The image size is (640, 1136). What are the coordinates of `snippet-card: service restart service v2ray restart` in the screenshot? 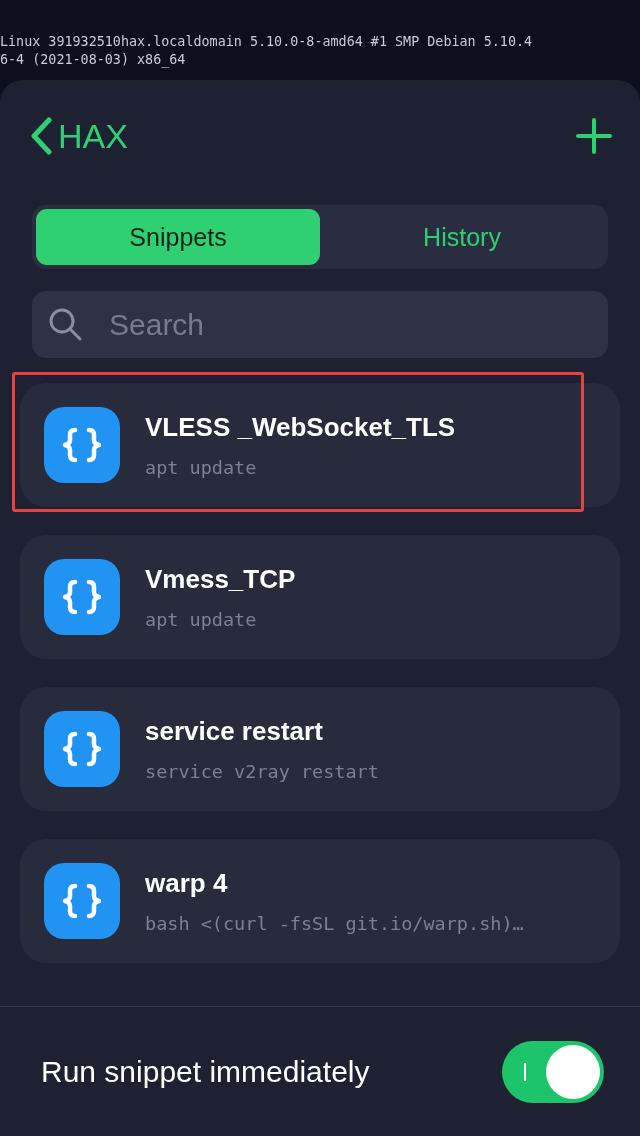 It's located at (320, 749).